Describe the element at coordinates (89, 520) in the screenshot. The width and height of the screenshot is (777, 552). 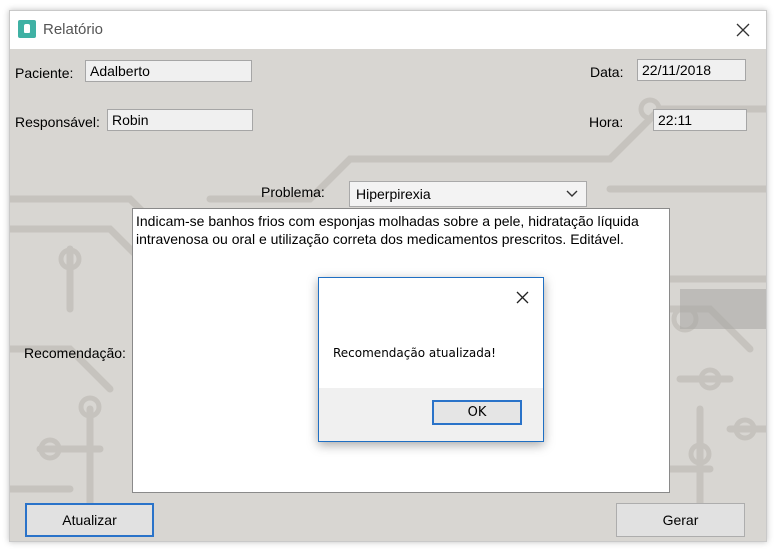
I see `atualizar-button: Atualizar` at that location.